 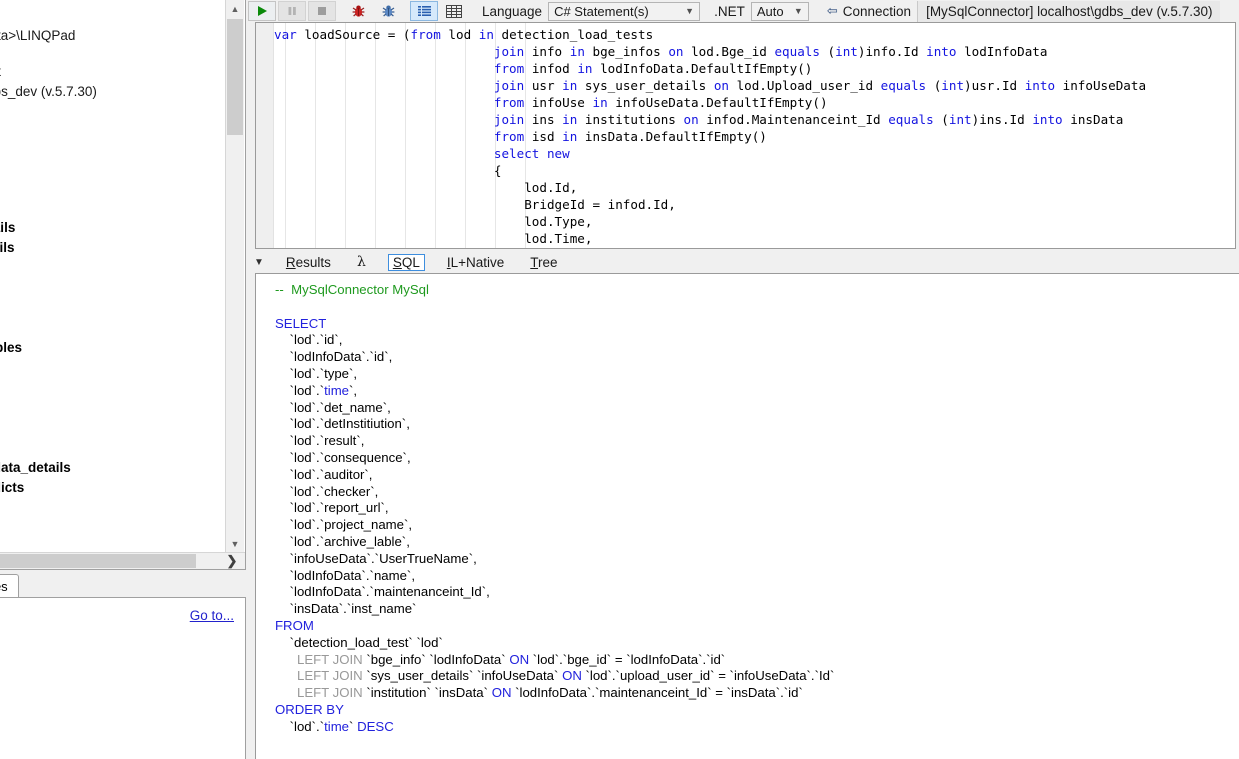 What do you see at coordinates (259, 262) in the screenshot?
I see `triangle-down-icon: ▼` at bounding box center [259, 262].